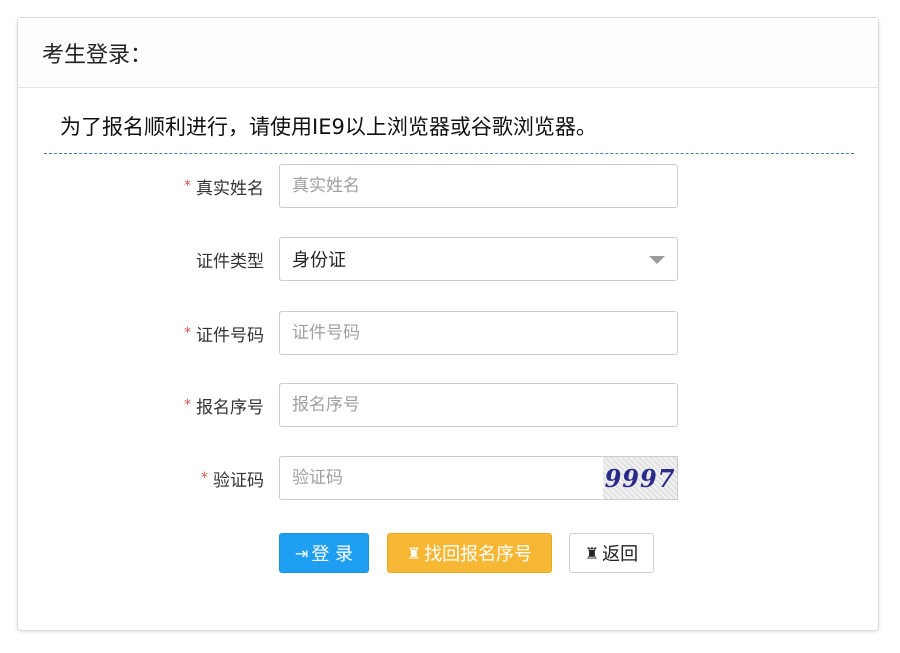 Image resolution: width=900 pixels, height=653 pixels. I want to click on panel-title: 考生登录：, so click(97, 55).